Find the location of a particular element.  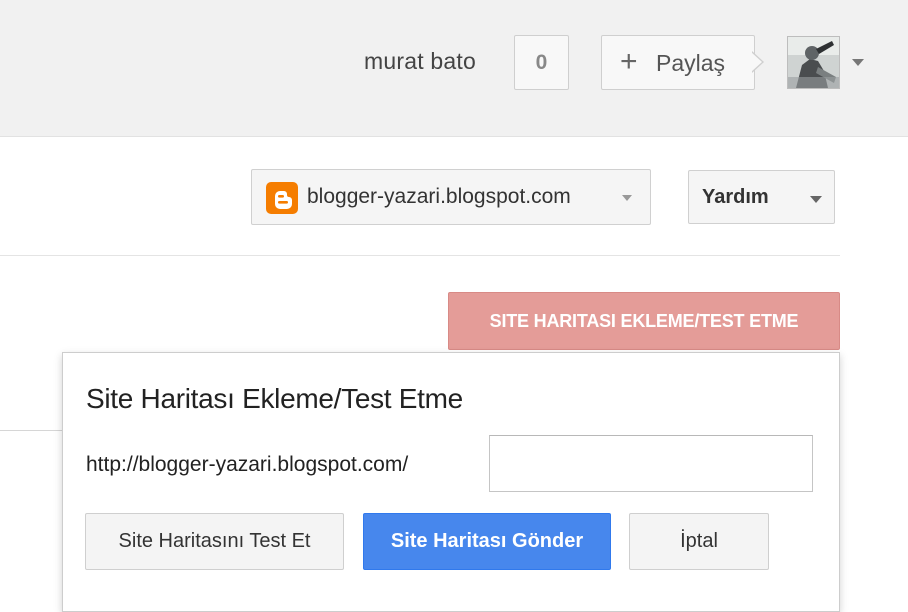

user-name: murat bato is located at coordinates (420, 61).